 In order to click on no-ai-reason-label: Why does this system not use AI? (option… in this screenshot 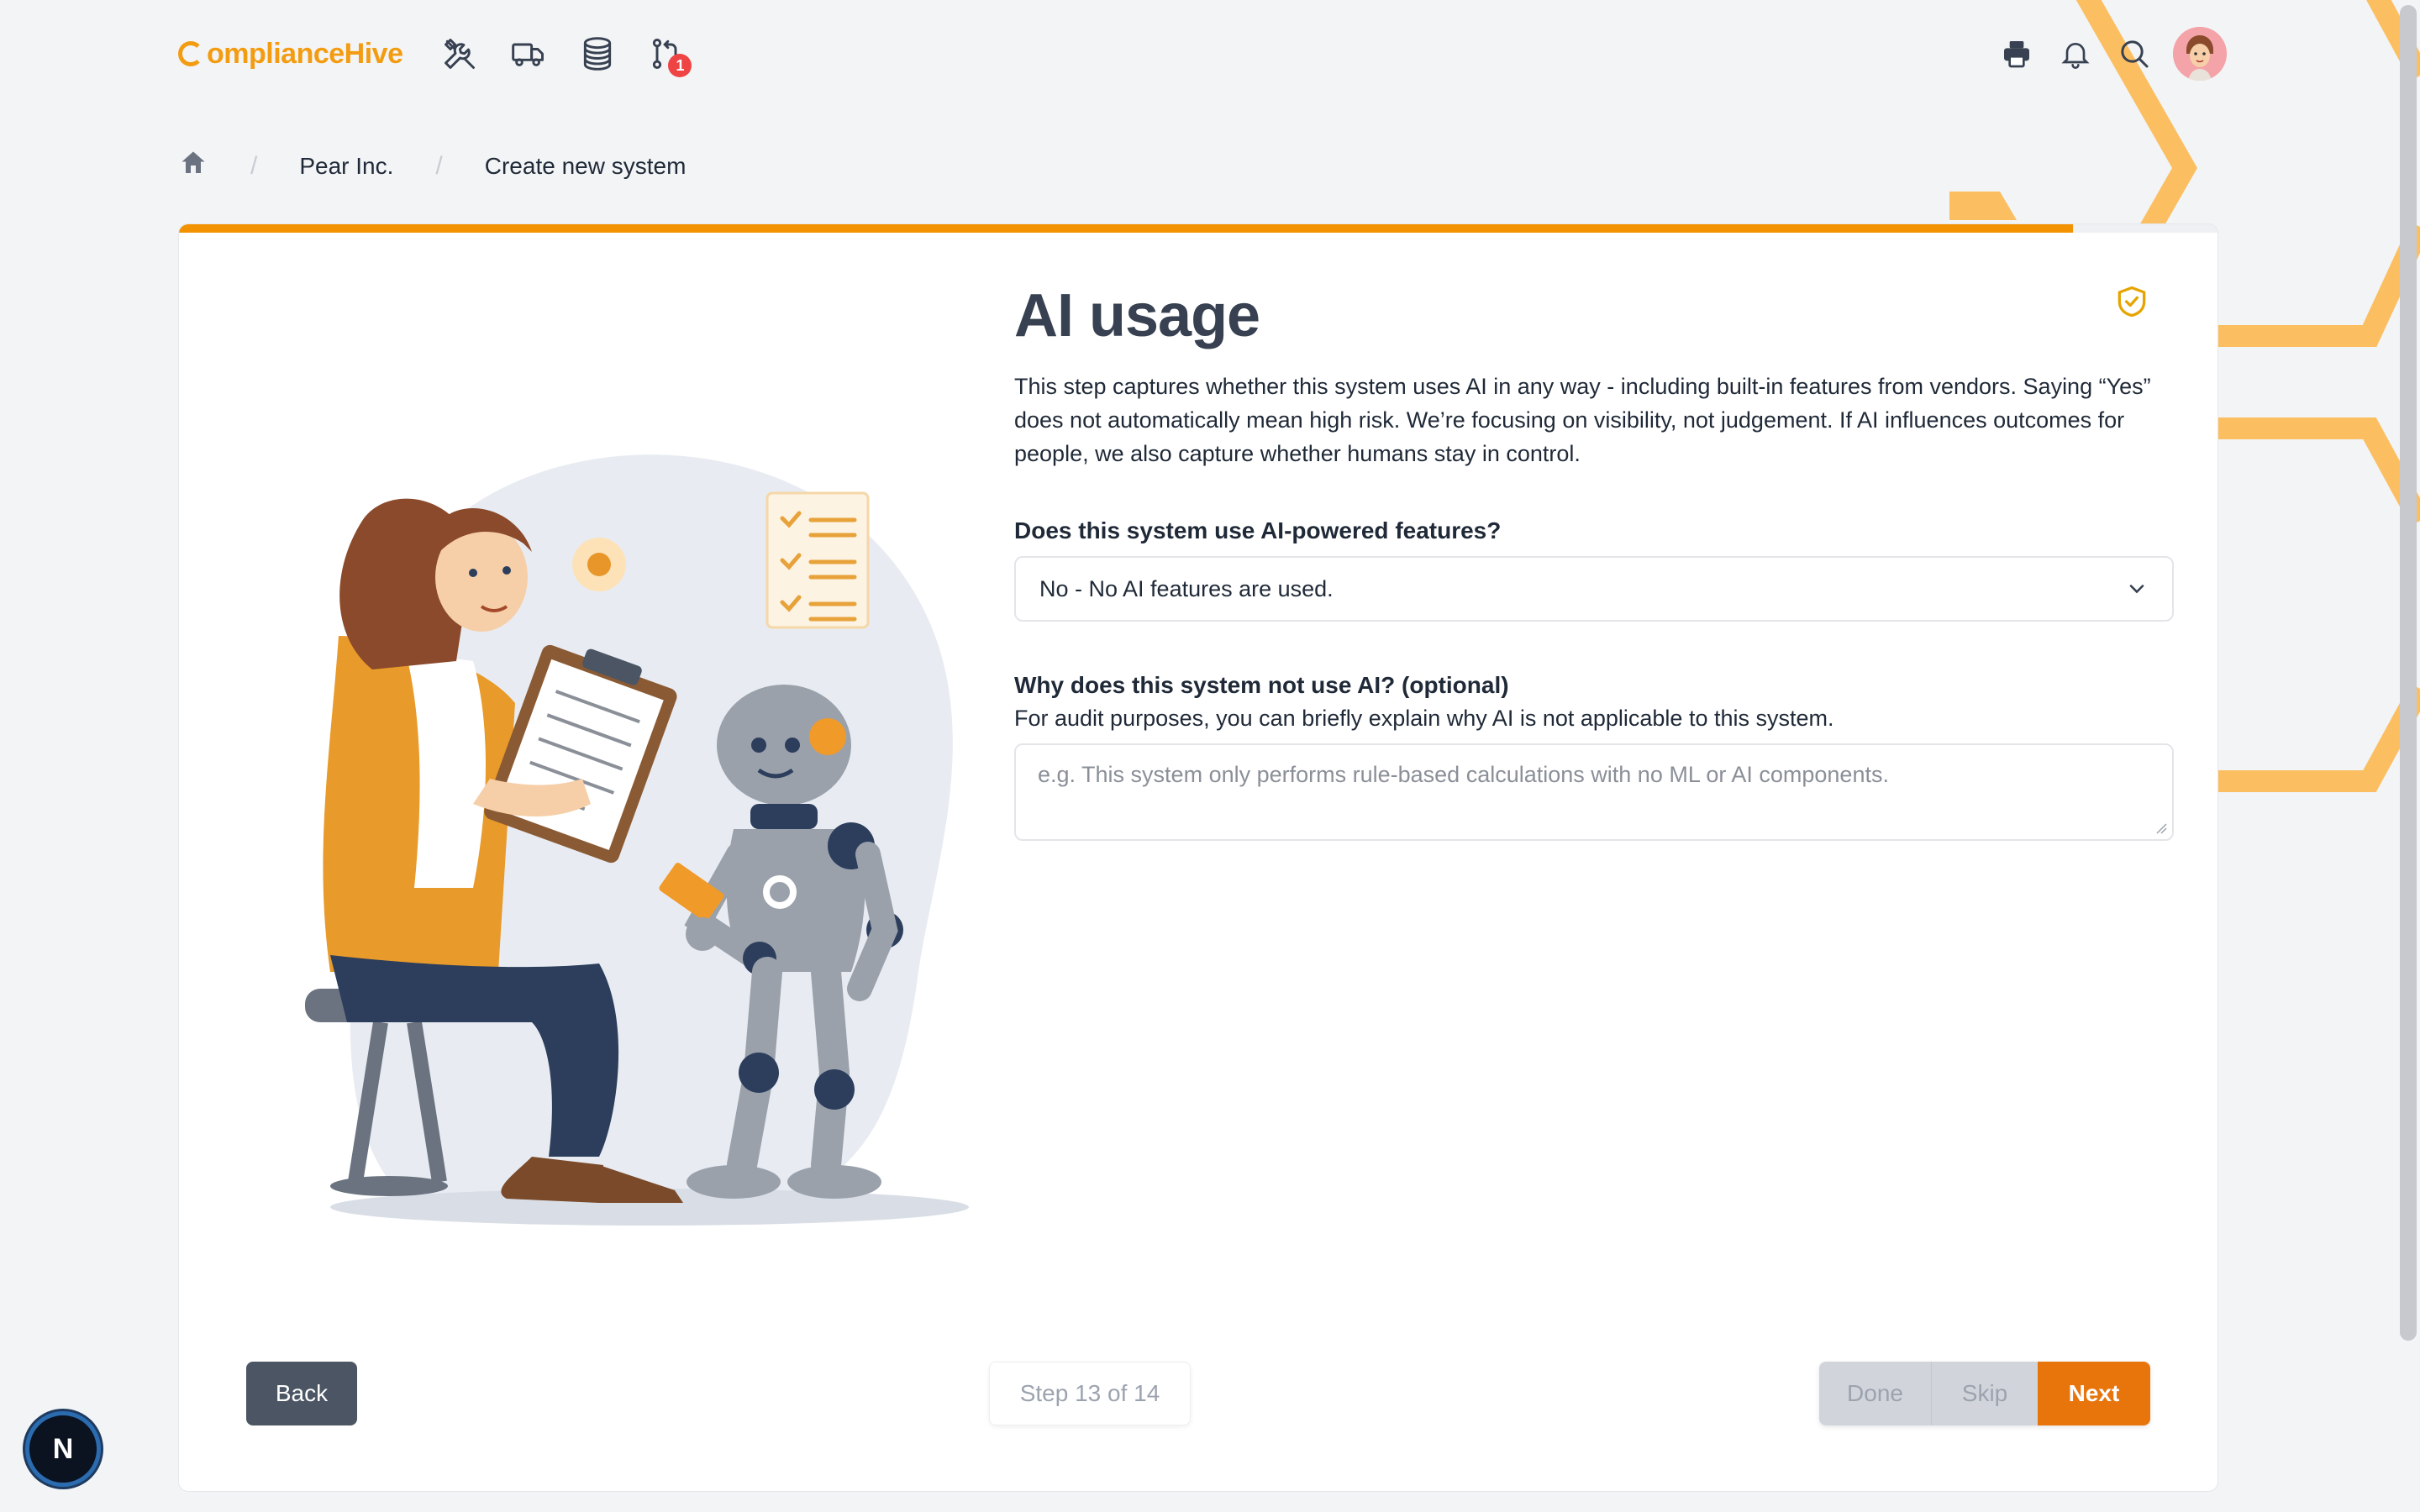, I will do `click(1261, 685)`.